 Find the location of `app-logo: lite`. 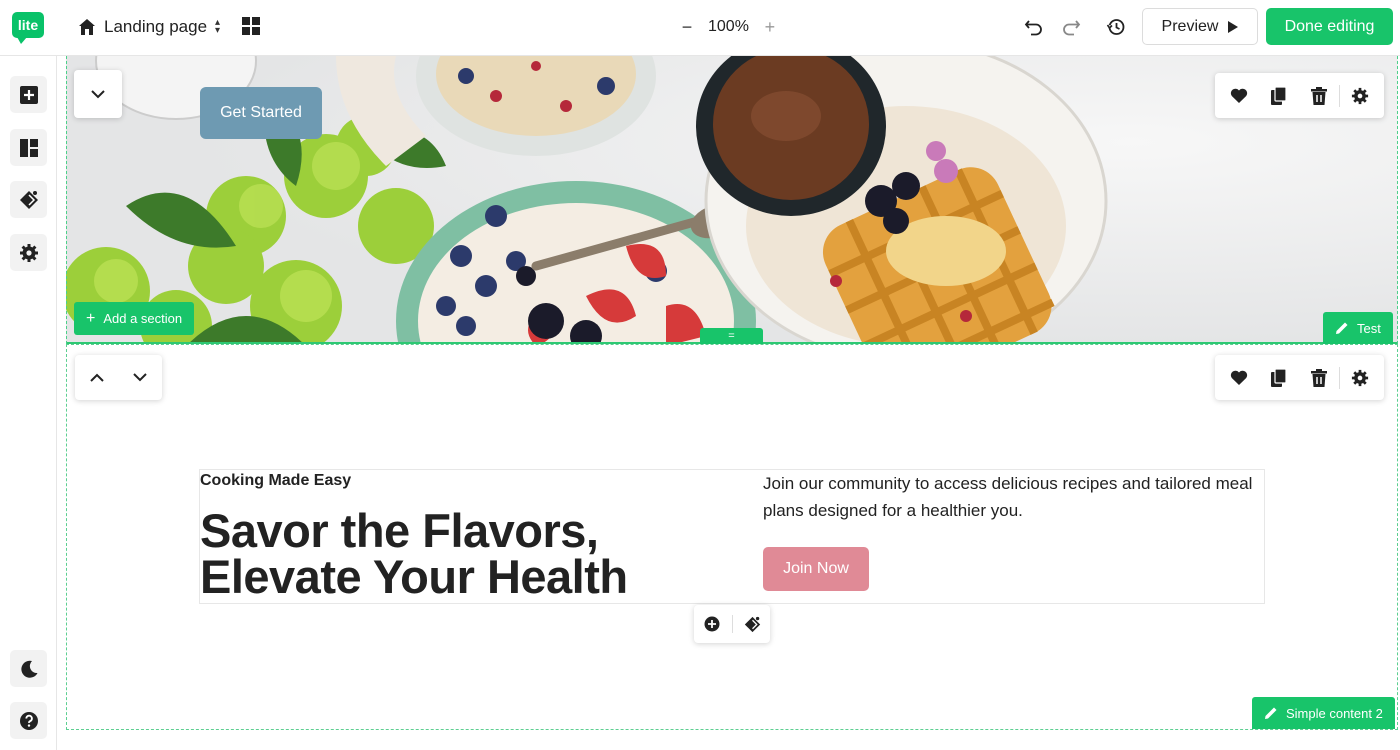

app-logo: lite is located at coordinates (28, 28).